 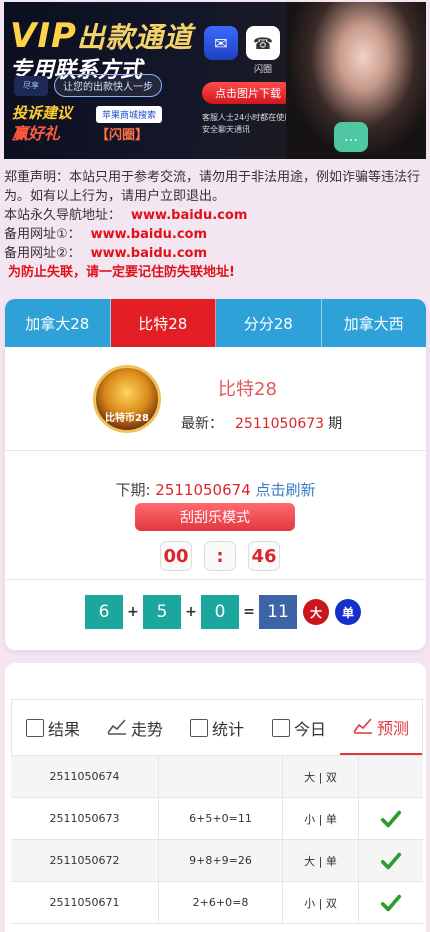 What do you see at coordinates (363, 727) in the screenshot?
I see `prediction-chart-icon` at bounding box center [363, 727].